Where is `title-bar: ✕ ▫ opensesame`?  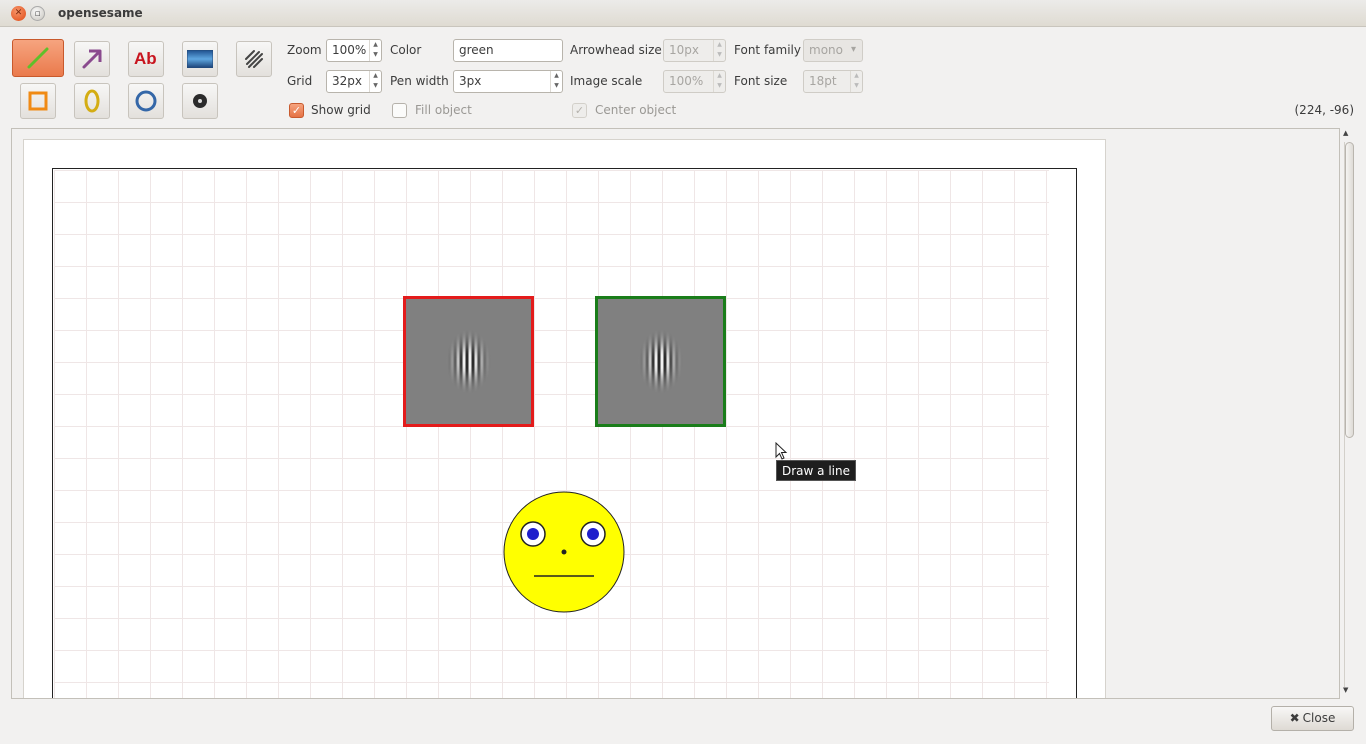
title-bar: ✕ ▫ opensesame is located at coordinates (683, 13).